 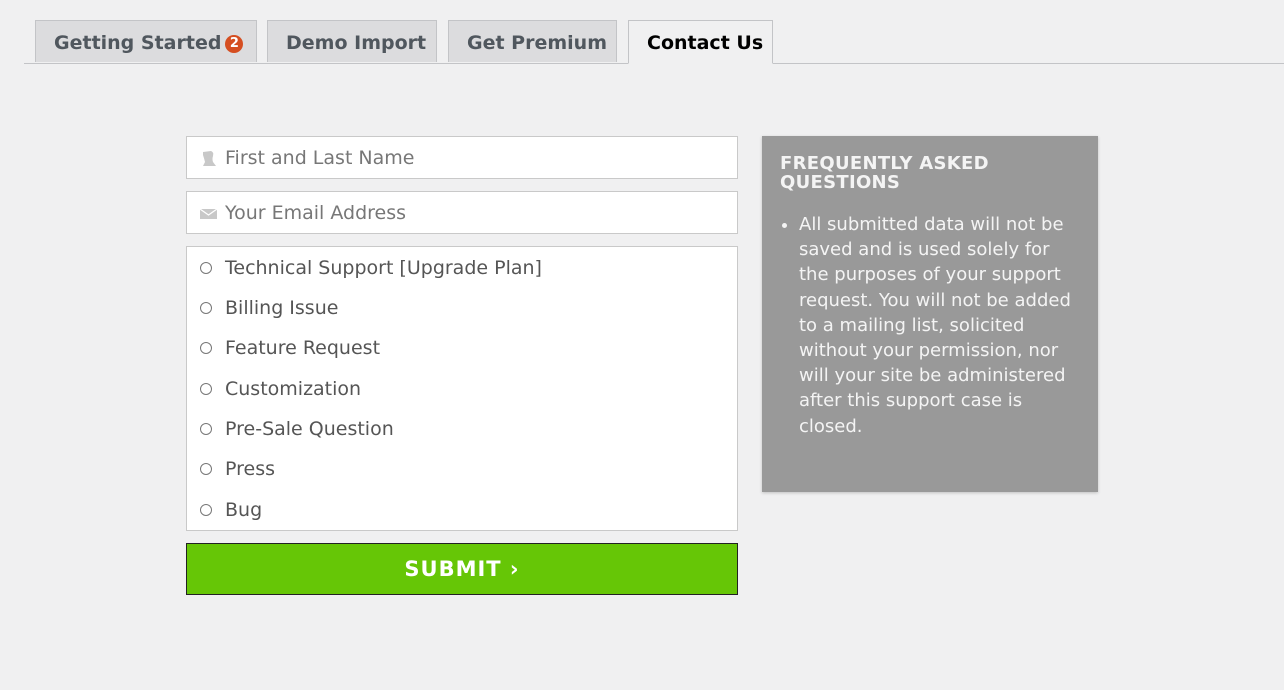 What do you see at coordinates (475, 212) in the screenshot?
I see `email-input` at bounding box center [475, 212].